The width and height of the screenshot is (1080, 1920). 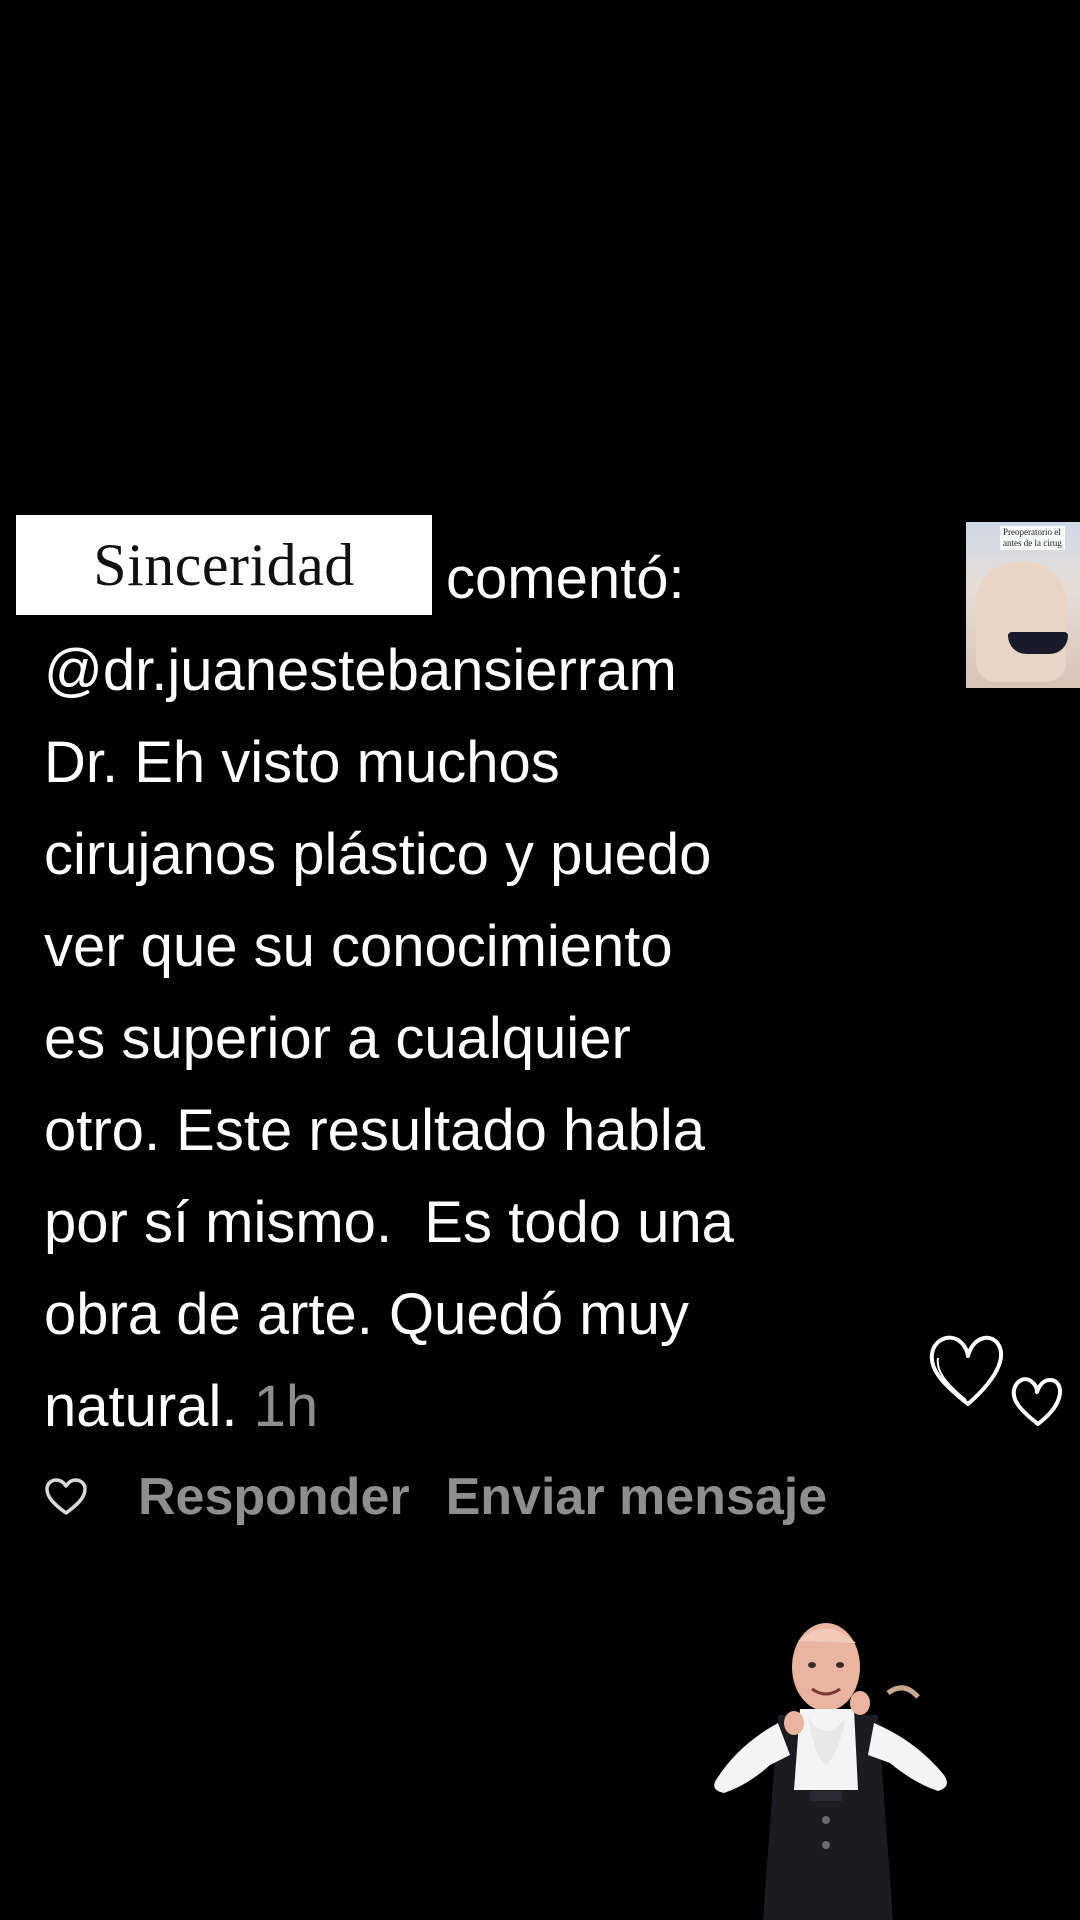 What do you see at coordinates (637, 1497) in the screenshot?
I see `send-message-button: Enviar mensaje` at bounding box center [637, 1497].